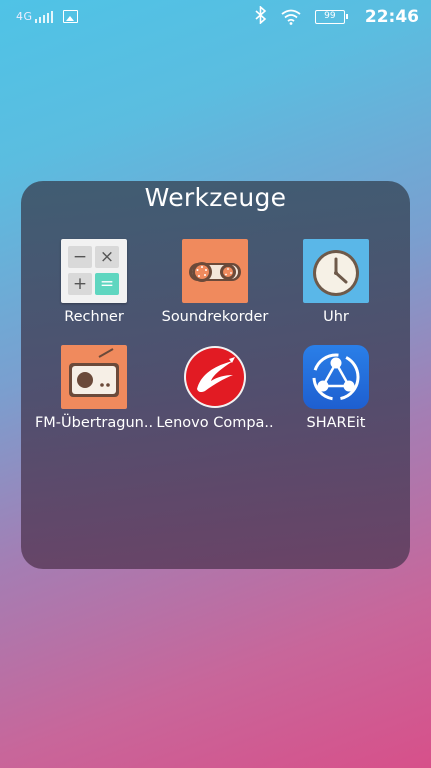 This screenshot has height=768, width=431. What do you see at coordinates (336, 377) in the screenshot?
I see `shareit-icon` at bounding box center [336, 377].